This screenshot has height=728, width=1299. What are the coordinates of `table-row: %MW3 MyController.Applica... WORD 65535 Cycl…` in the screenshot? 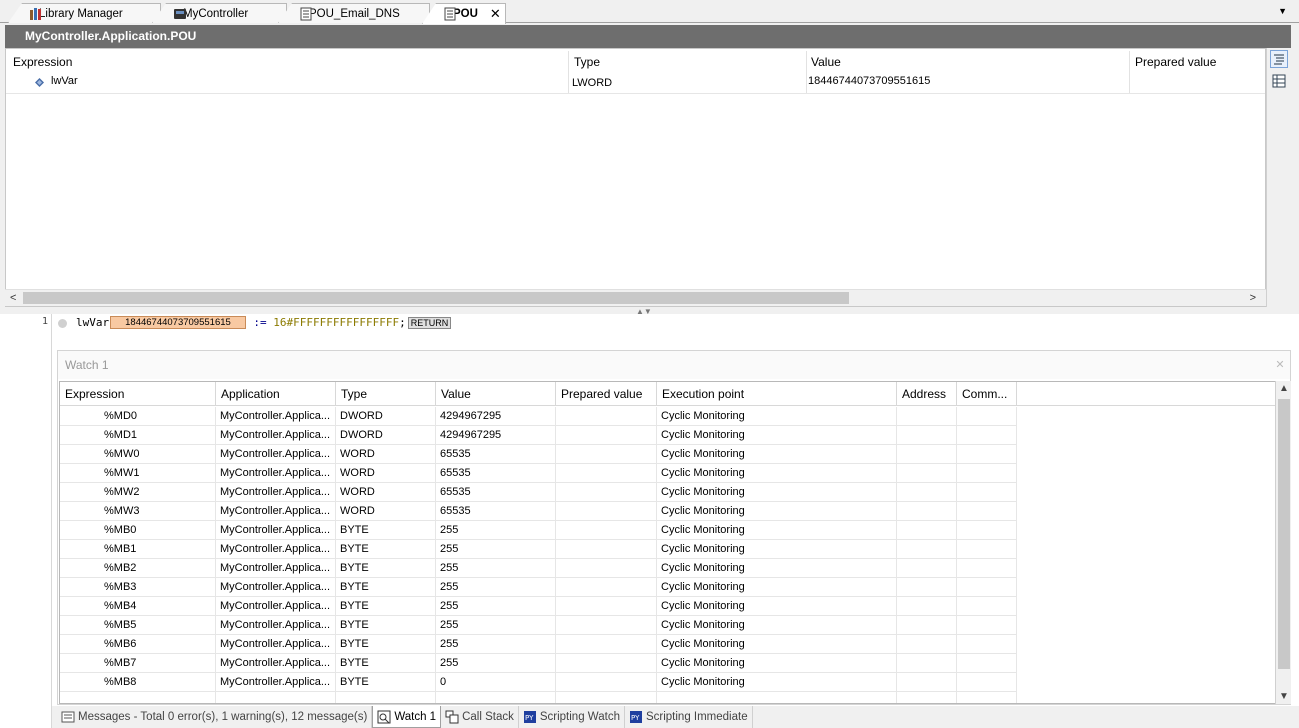 It's located at (538, 511).